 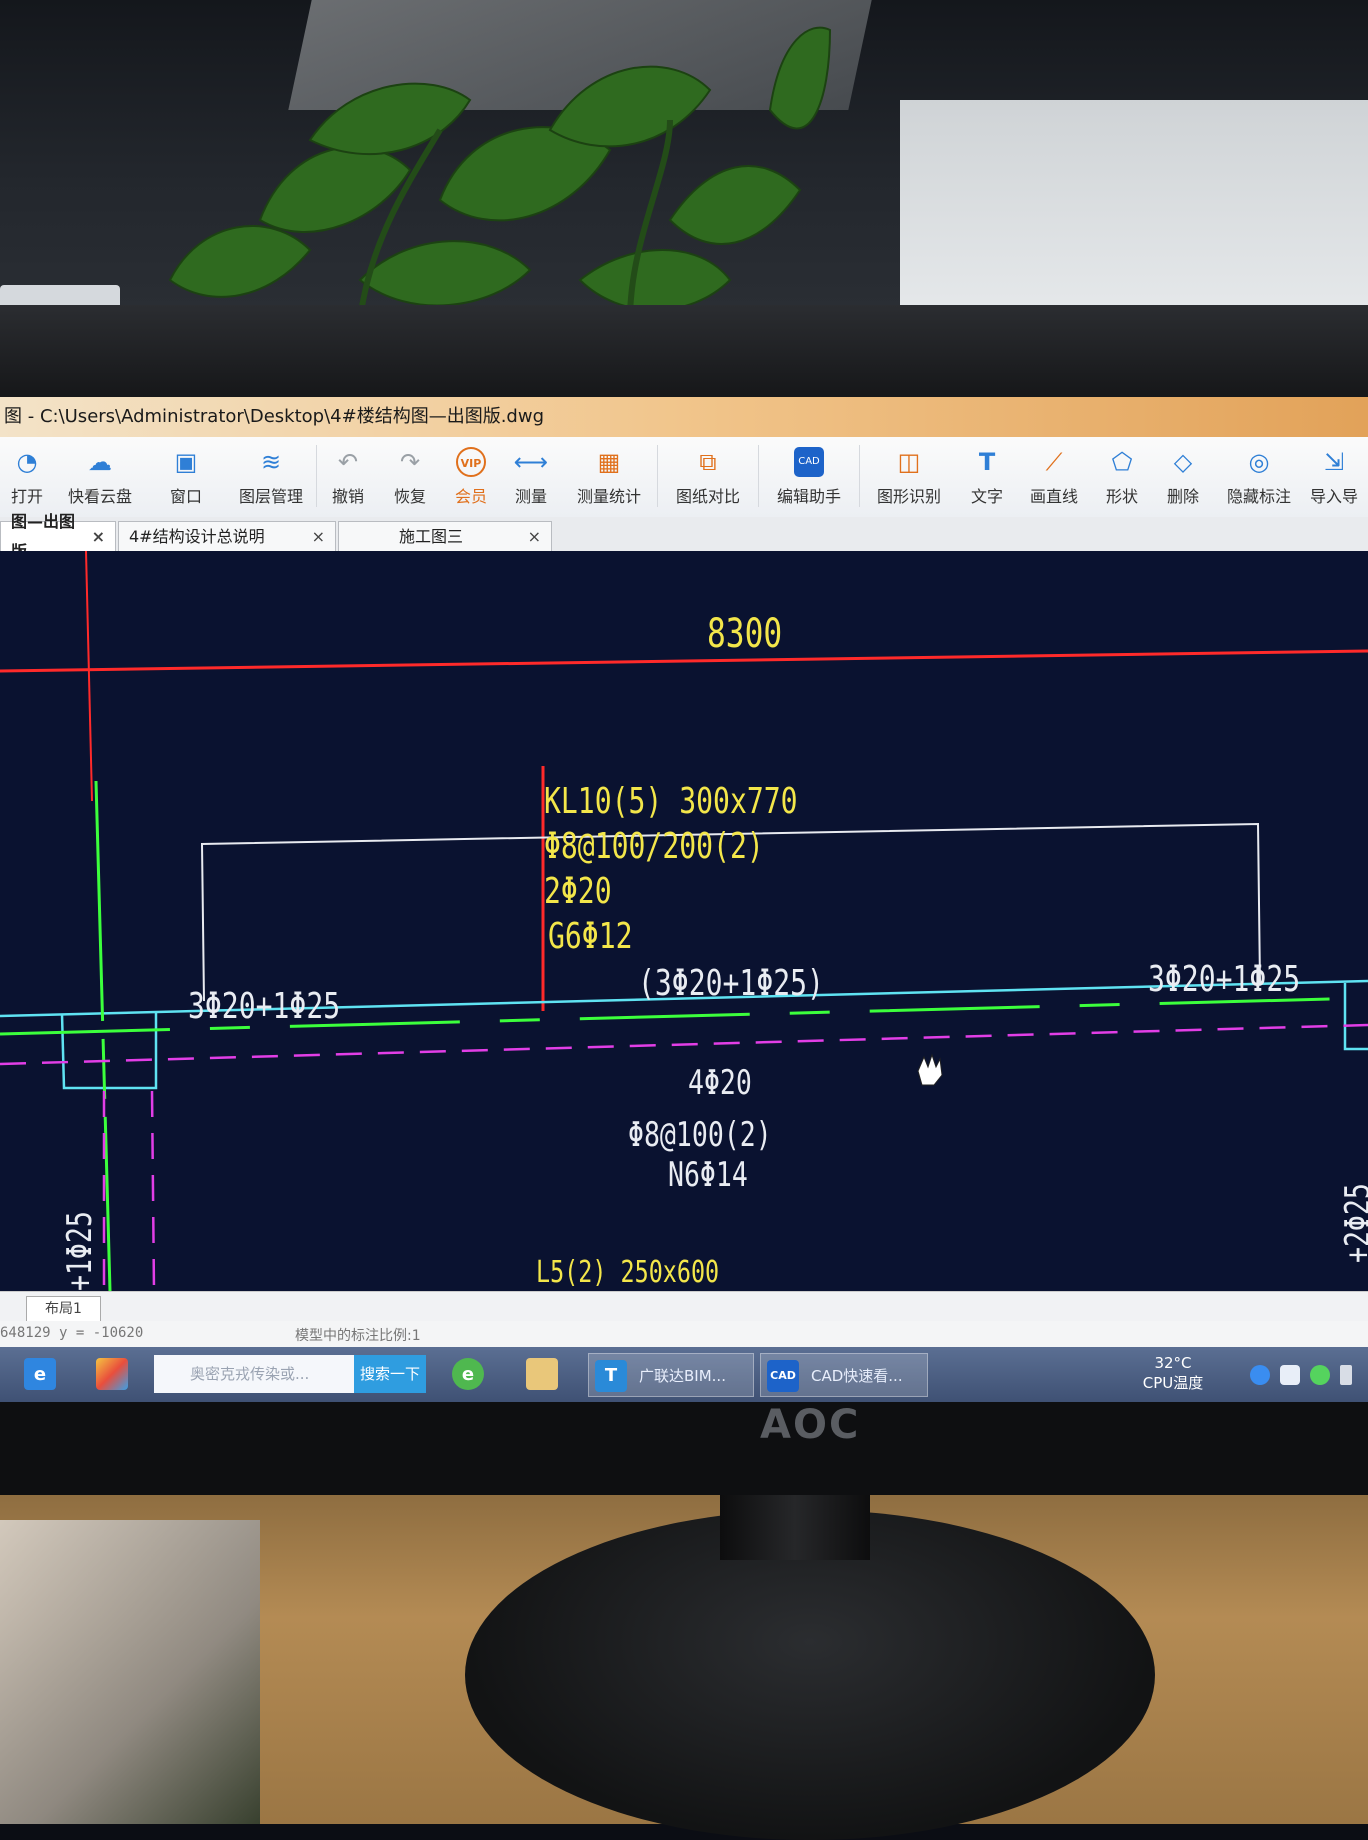 What do you see at coordinates (1334, 462) in the screenshot?
I see `import-icon: ⇲` at bounding box center [1334, 462].